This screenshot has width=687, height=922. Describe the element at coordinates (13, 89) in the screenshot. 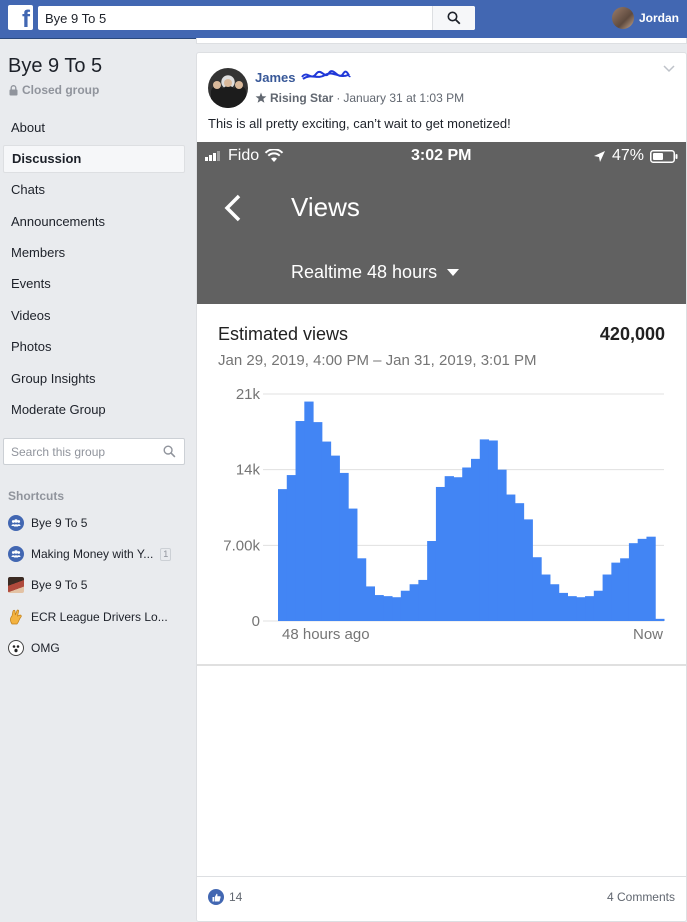

I see `lock-icon` at that location.